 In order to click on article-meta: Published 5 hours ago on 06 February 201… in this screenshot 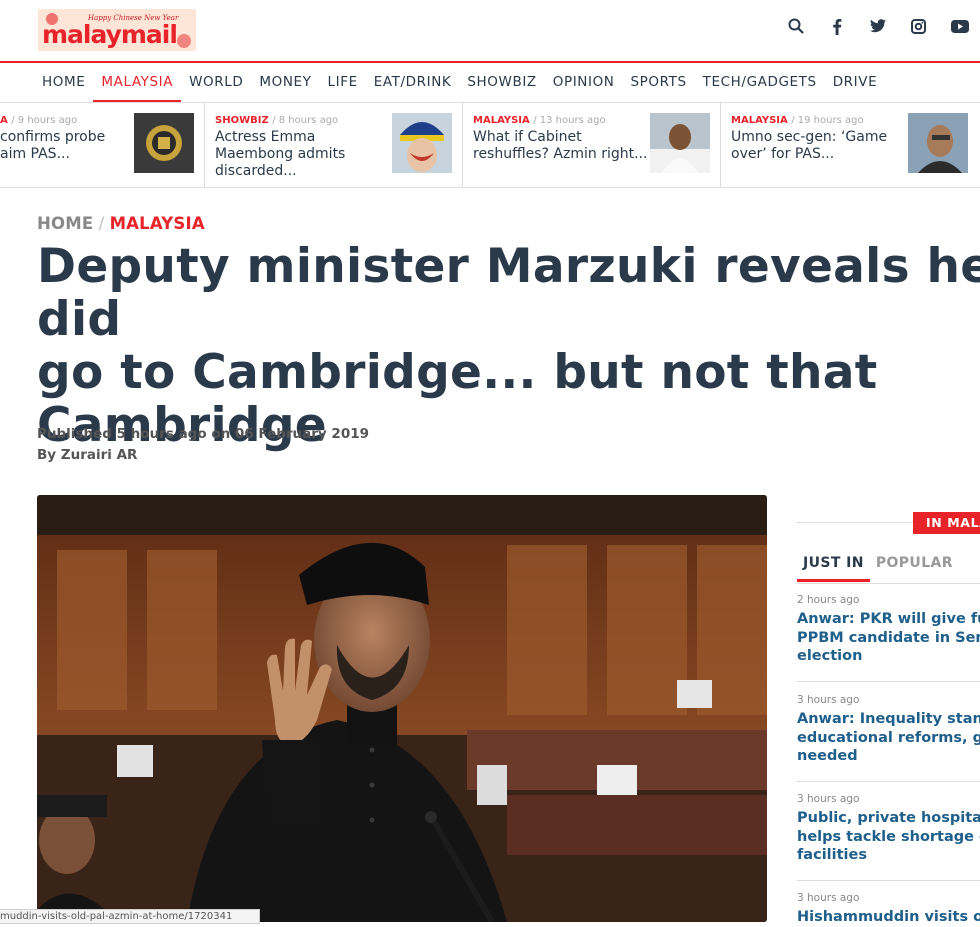, I will do `click(203, 445)`.